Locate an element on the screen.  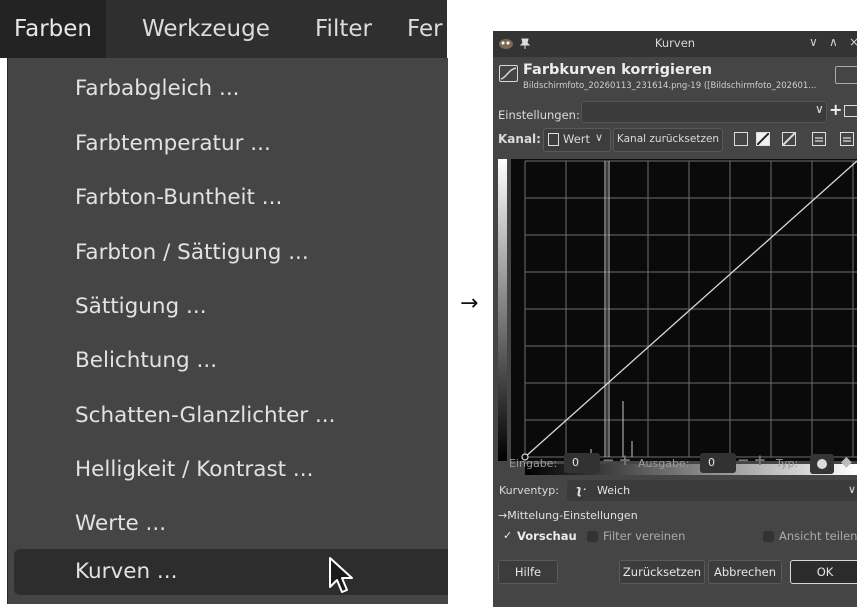
output-value-field: 0 is located at coordinates (718, 463).